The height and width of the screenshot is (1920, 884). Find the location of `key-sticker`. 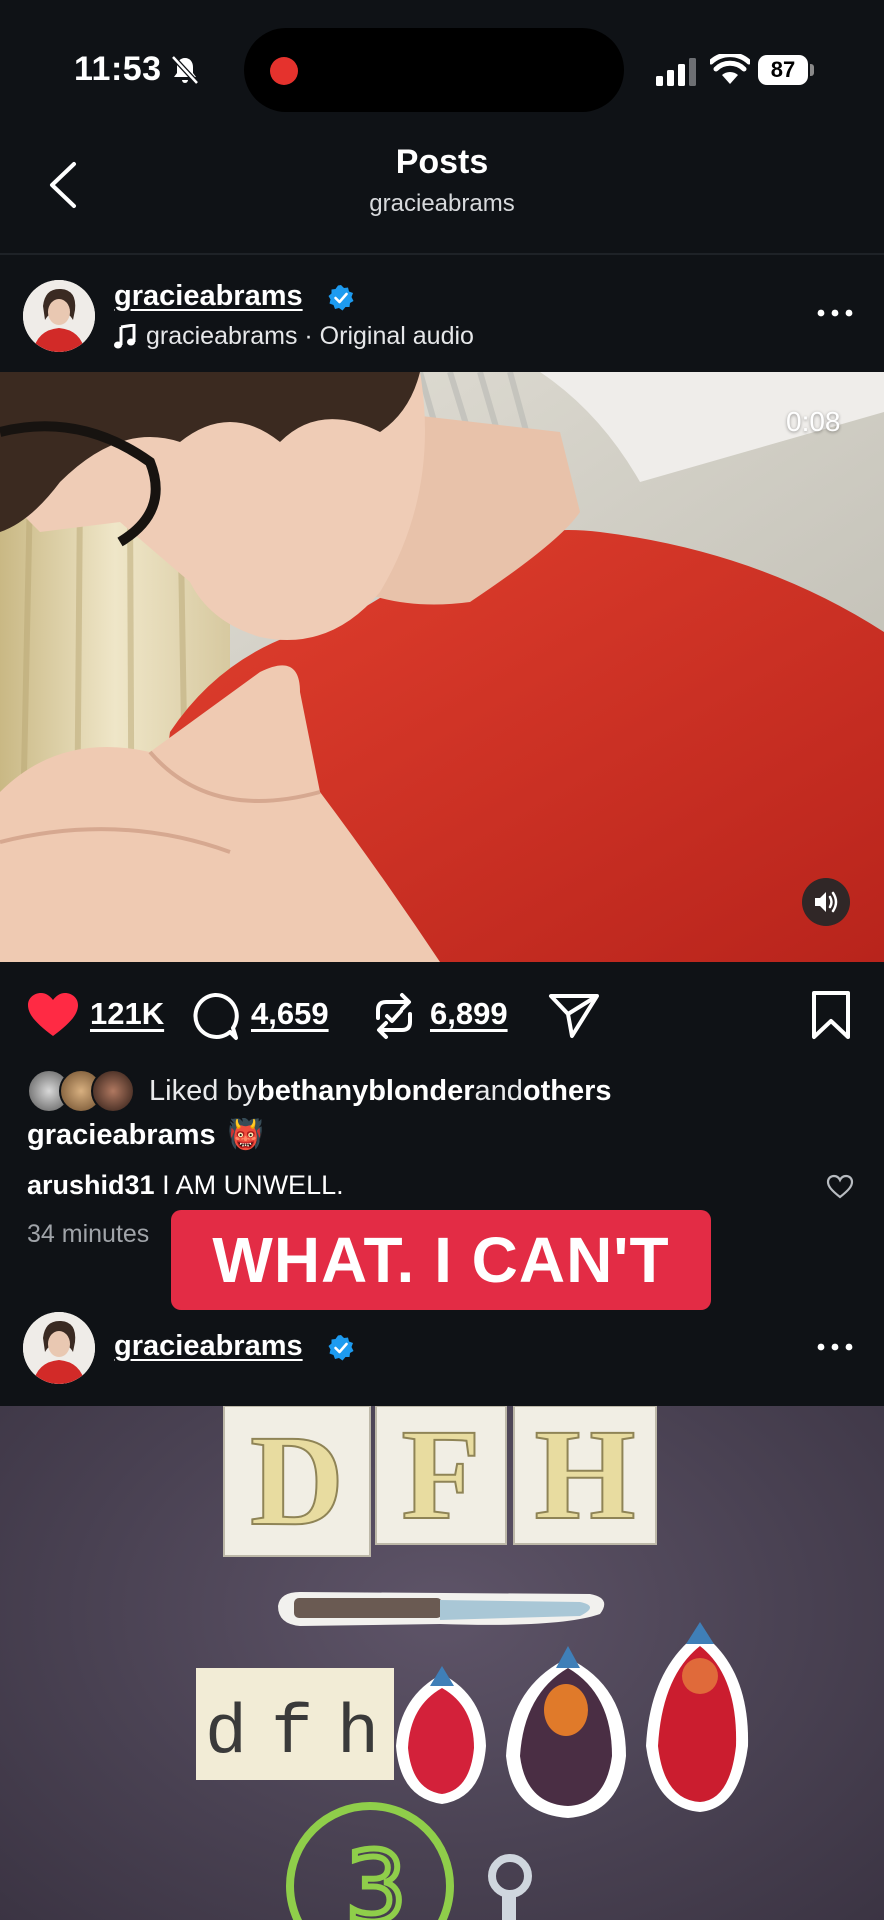

key-sticker is located at coordinates (510, 1887).